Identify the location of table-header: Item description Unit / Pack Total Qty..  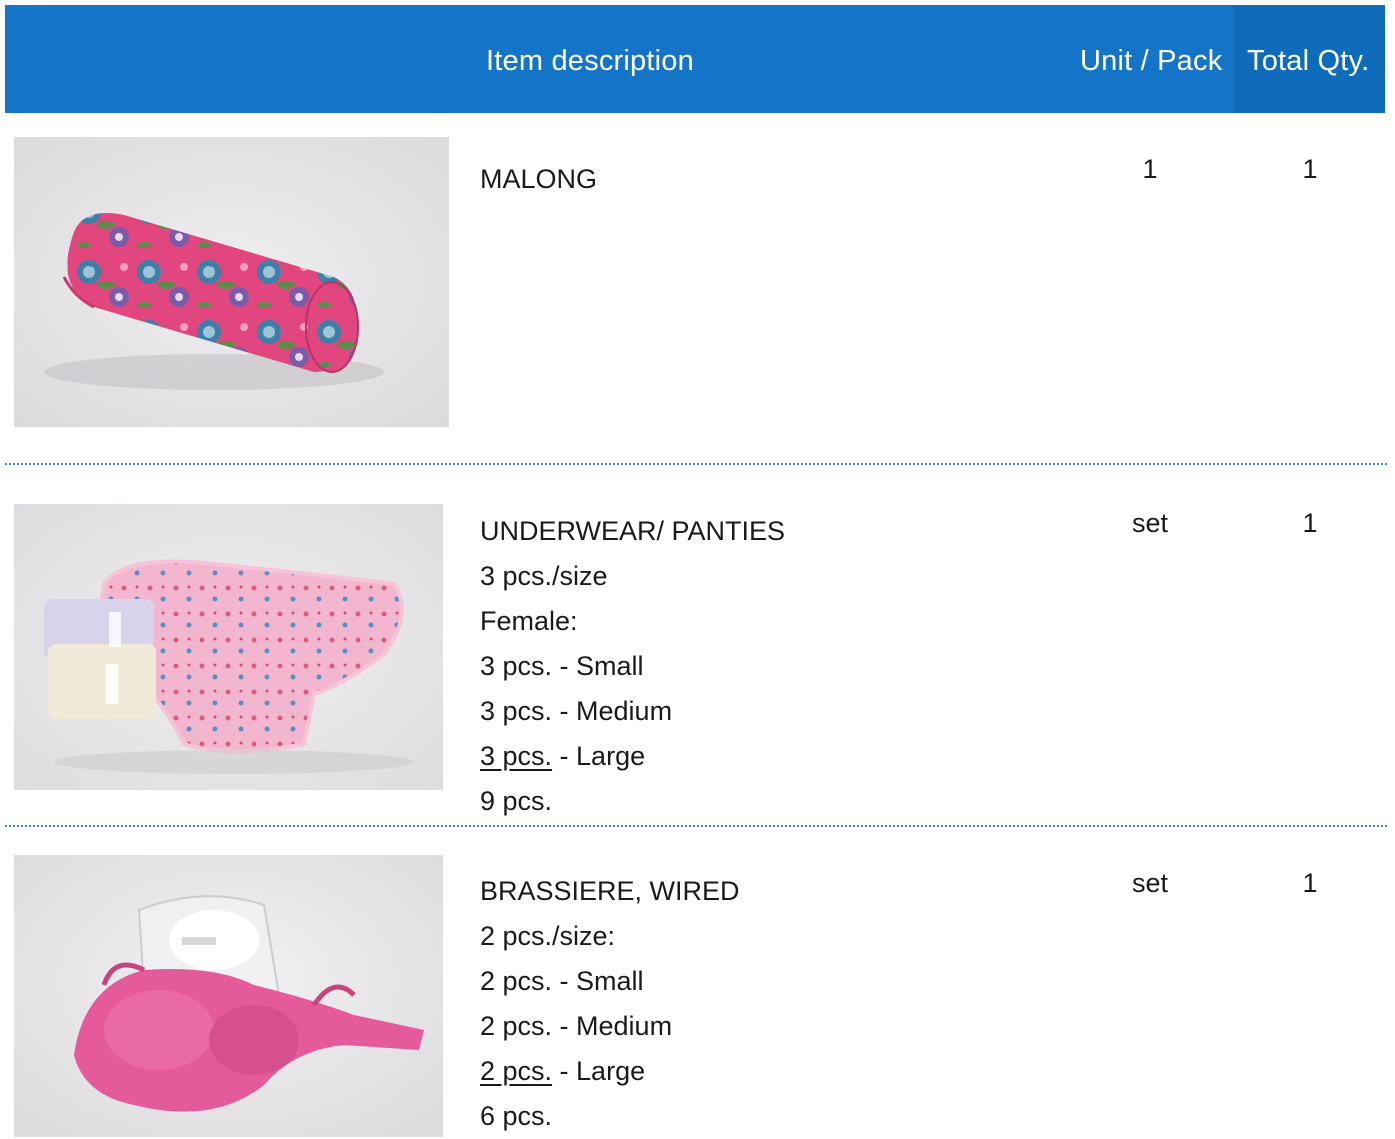
(695, 59).